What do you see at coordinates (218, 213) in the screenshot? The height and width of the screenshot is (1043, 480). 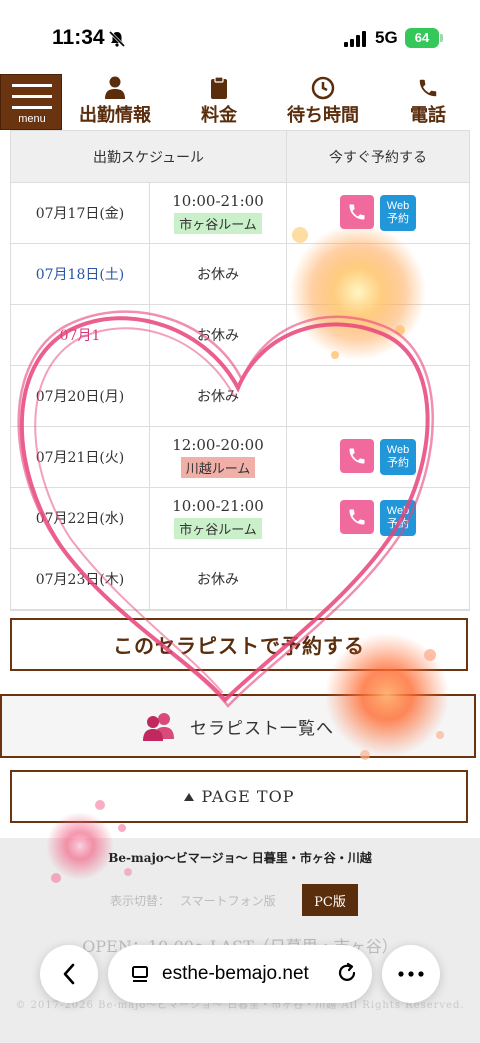 I see `shift-cell: 10:00-21:00 市ヶ谷ルーム` at bounding box center [218, 213].